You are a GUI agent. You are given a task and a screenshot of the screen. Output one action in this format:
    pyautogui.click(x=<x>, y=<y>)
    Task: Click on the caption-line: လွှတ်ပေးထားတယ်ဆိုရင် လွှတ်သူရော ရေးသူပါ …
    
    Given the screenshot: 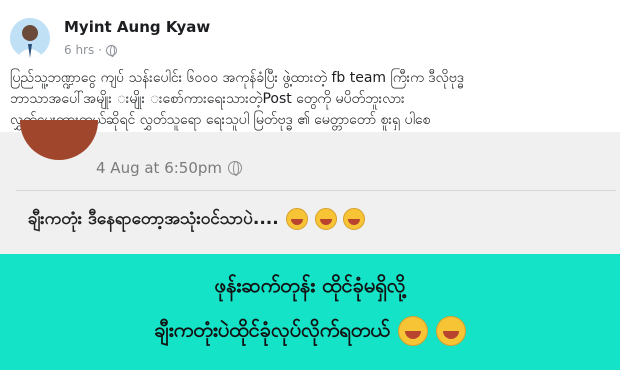 What is the action you would take?
    pyautogui.click(x=220, y=120)
    